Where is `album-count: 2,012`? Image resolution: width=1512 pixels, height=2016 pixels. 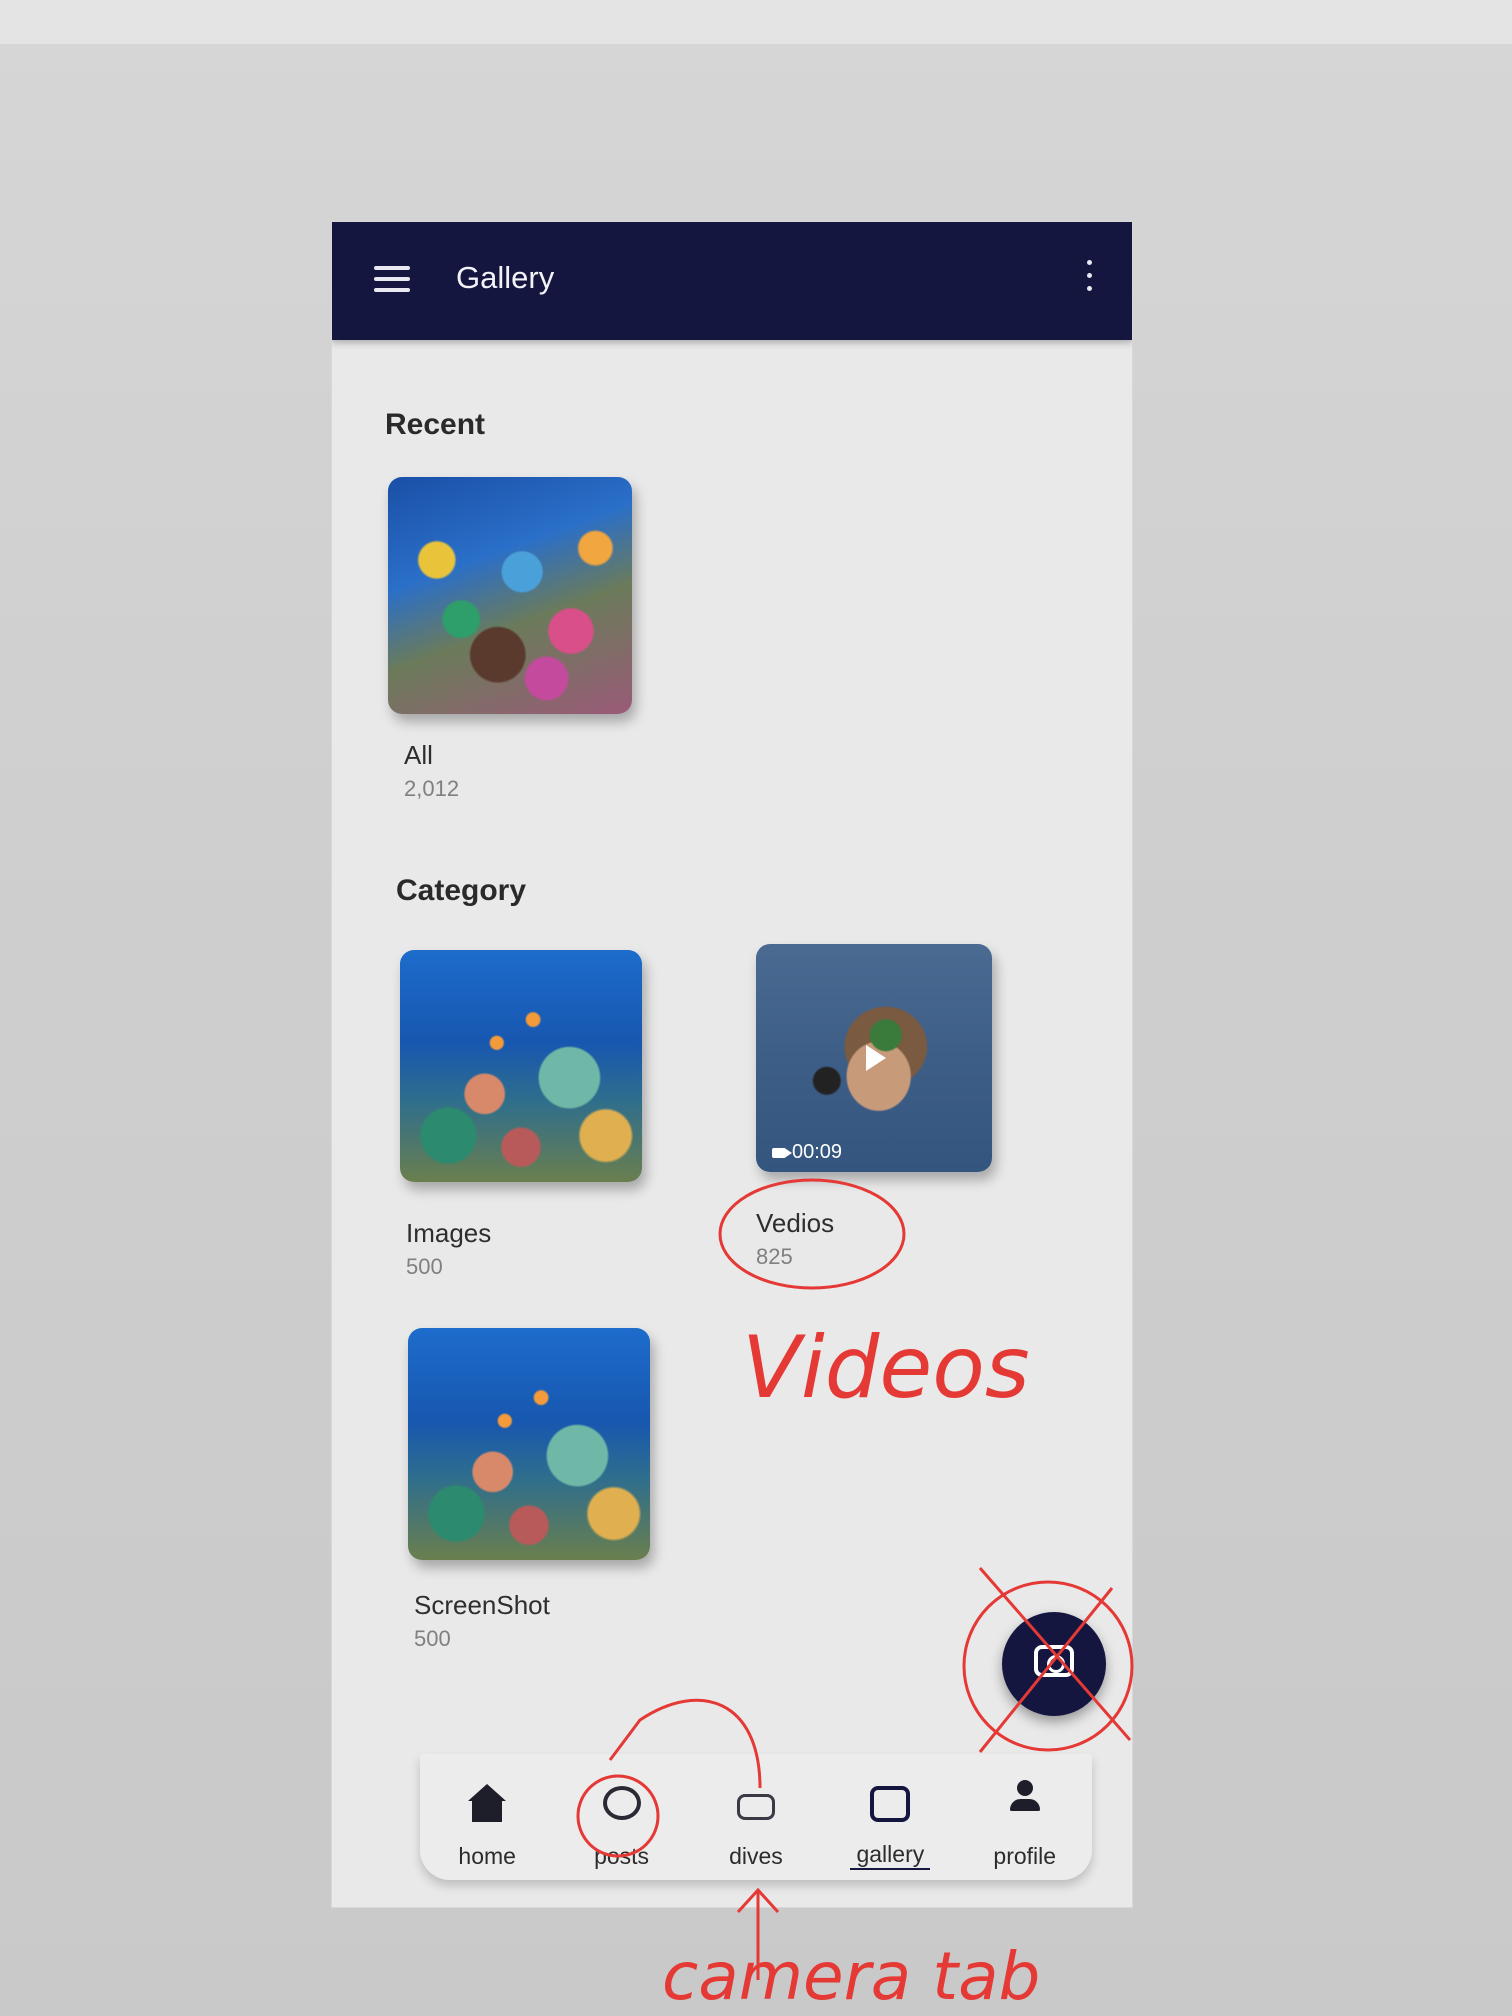 album-count: 2,012 is located at coordinates (432, 788).